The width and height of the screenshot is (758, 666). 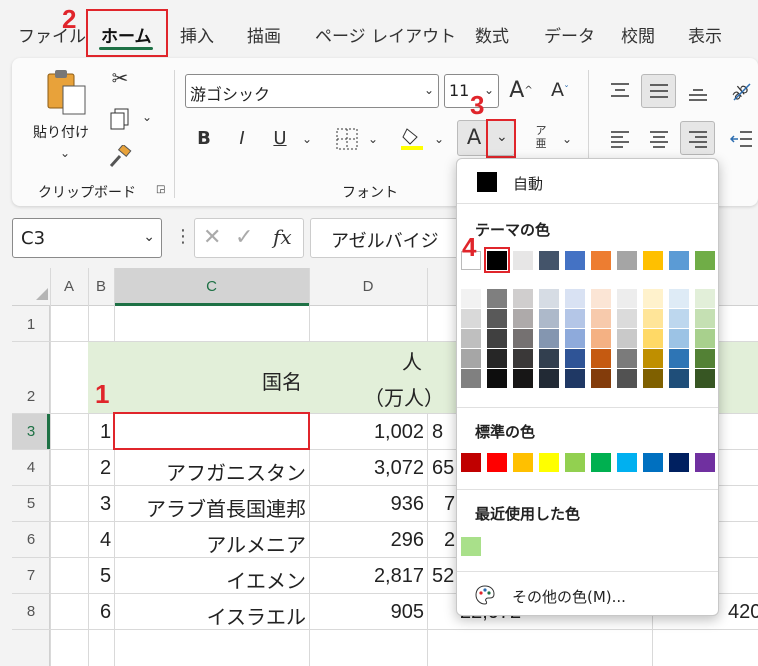 I want to click on column-header-d: D, so click(x=368, y=286).